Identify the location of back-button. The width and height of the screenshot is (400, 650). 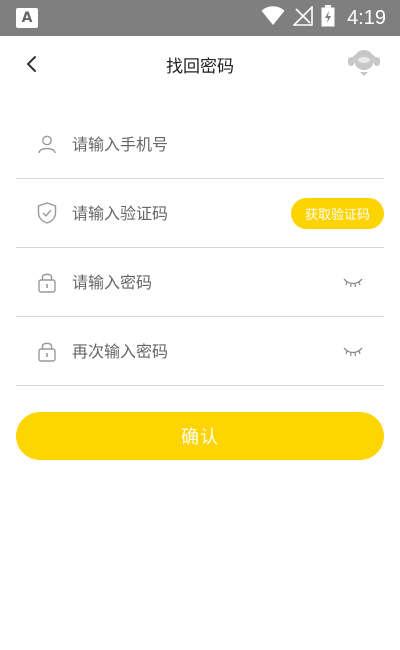
(32, 64).